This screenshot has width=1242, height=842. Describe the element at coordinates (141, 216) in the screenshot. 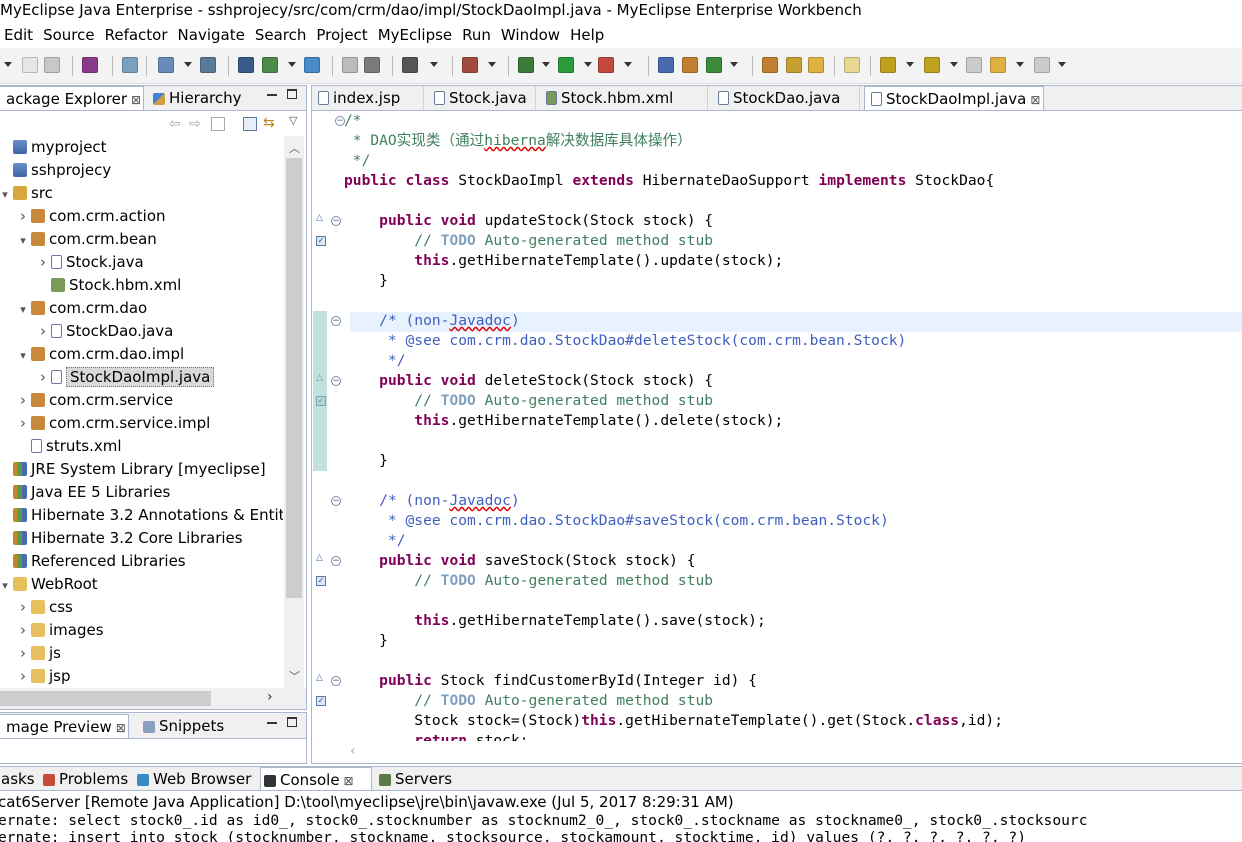

I see `tree-item: › com.crm.action` at that location.